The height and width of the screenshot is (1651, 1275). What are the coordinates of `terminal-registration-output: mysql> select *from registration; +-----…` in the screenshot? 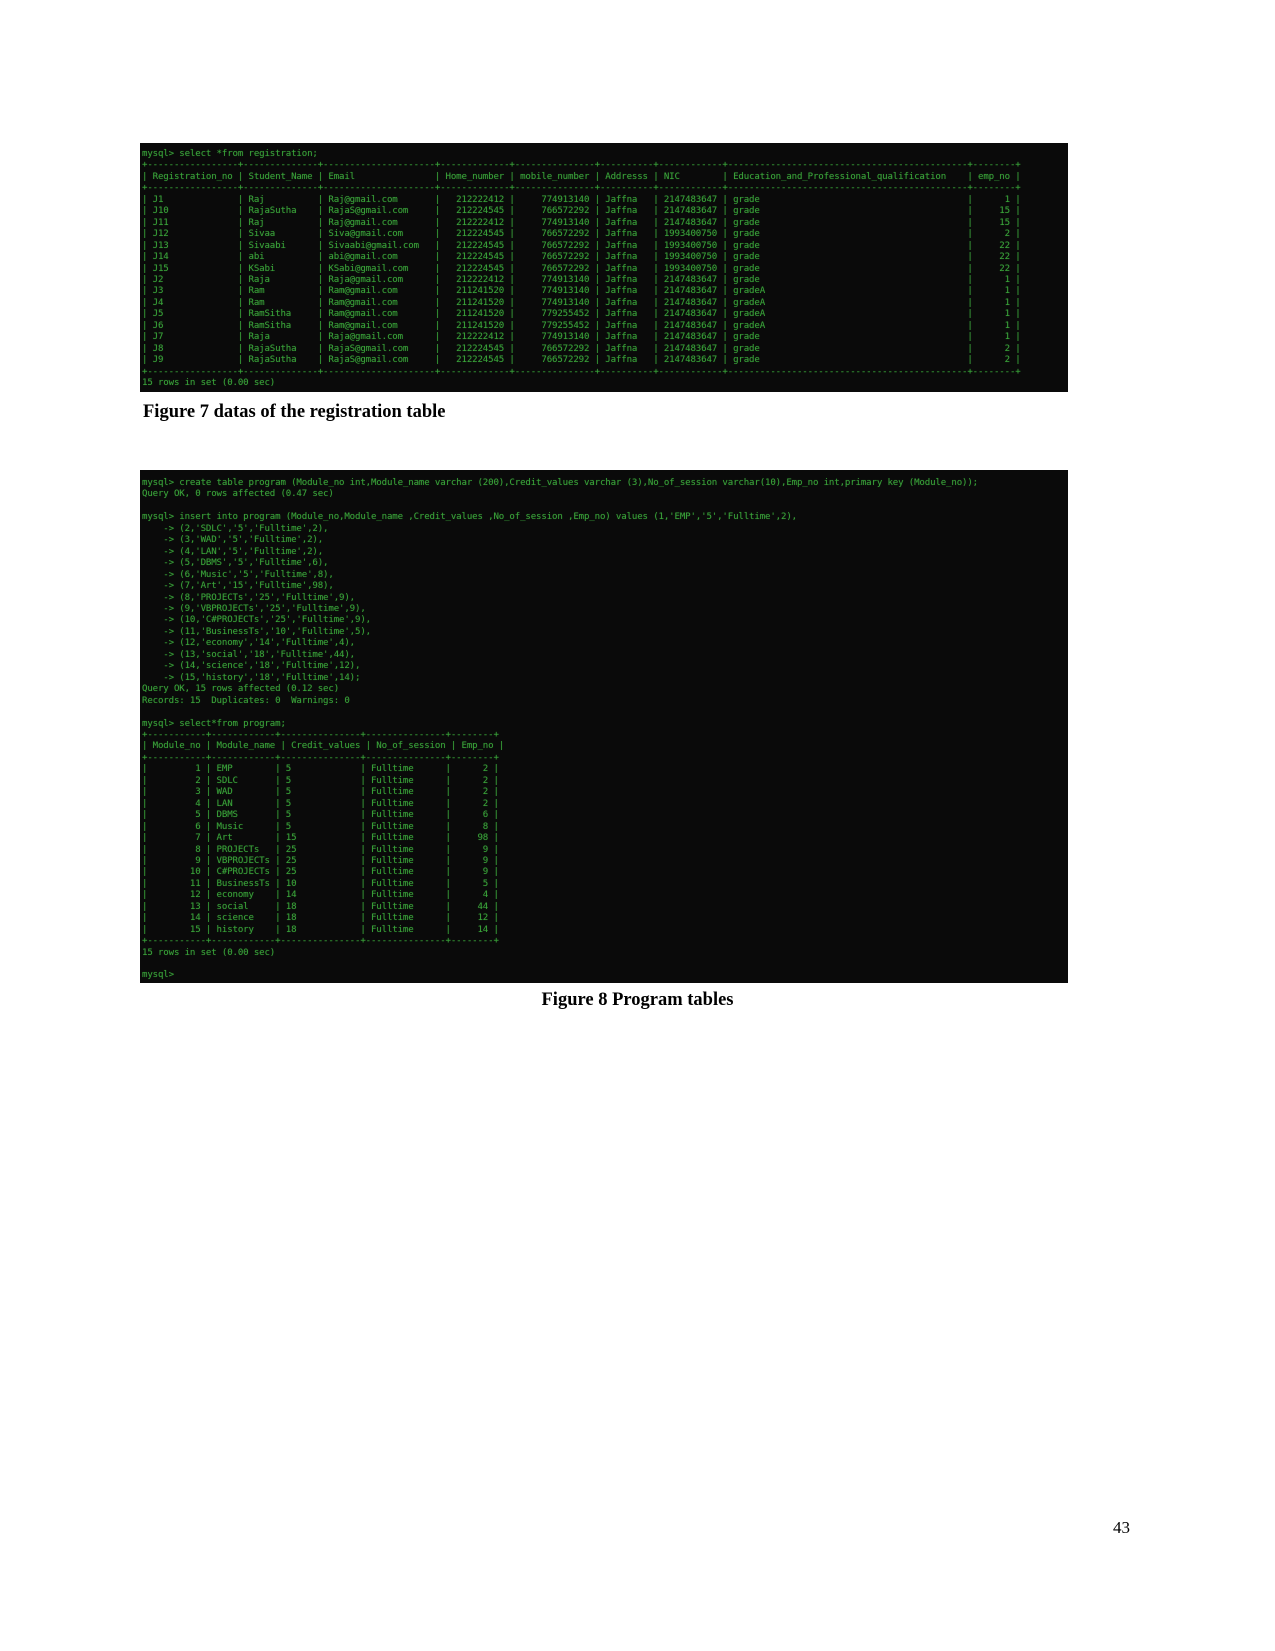 It's located at (581, 269).